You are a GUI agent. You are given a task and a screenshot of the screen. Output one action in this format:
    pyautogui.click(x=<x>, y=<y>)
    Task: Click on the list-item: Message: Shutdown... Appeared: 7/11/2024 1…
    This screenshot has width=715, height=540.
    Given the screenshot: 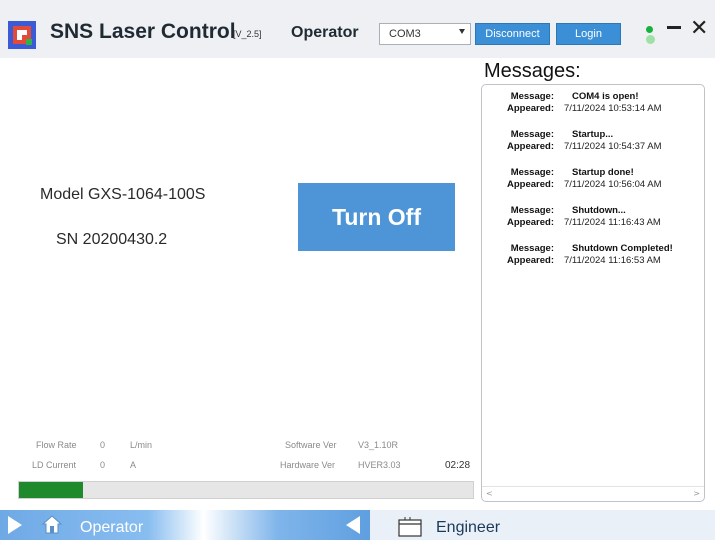 What is the action you would take?
    pyautogui.click(x=593, y=217)
    